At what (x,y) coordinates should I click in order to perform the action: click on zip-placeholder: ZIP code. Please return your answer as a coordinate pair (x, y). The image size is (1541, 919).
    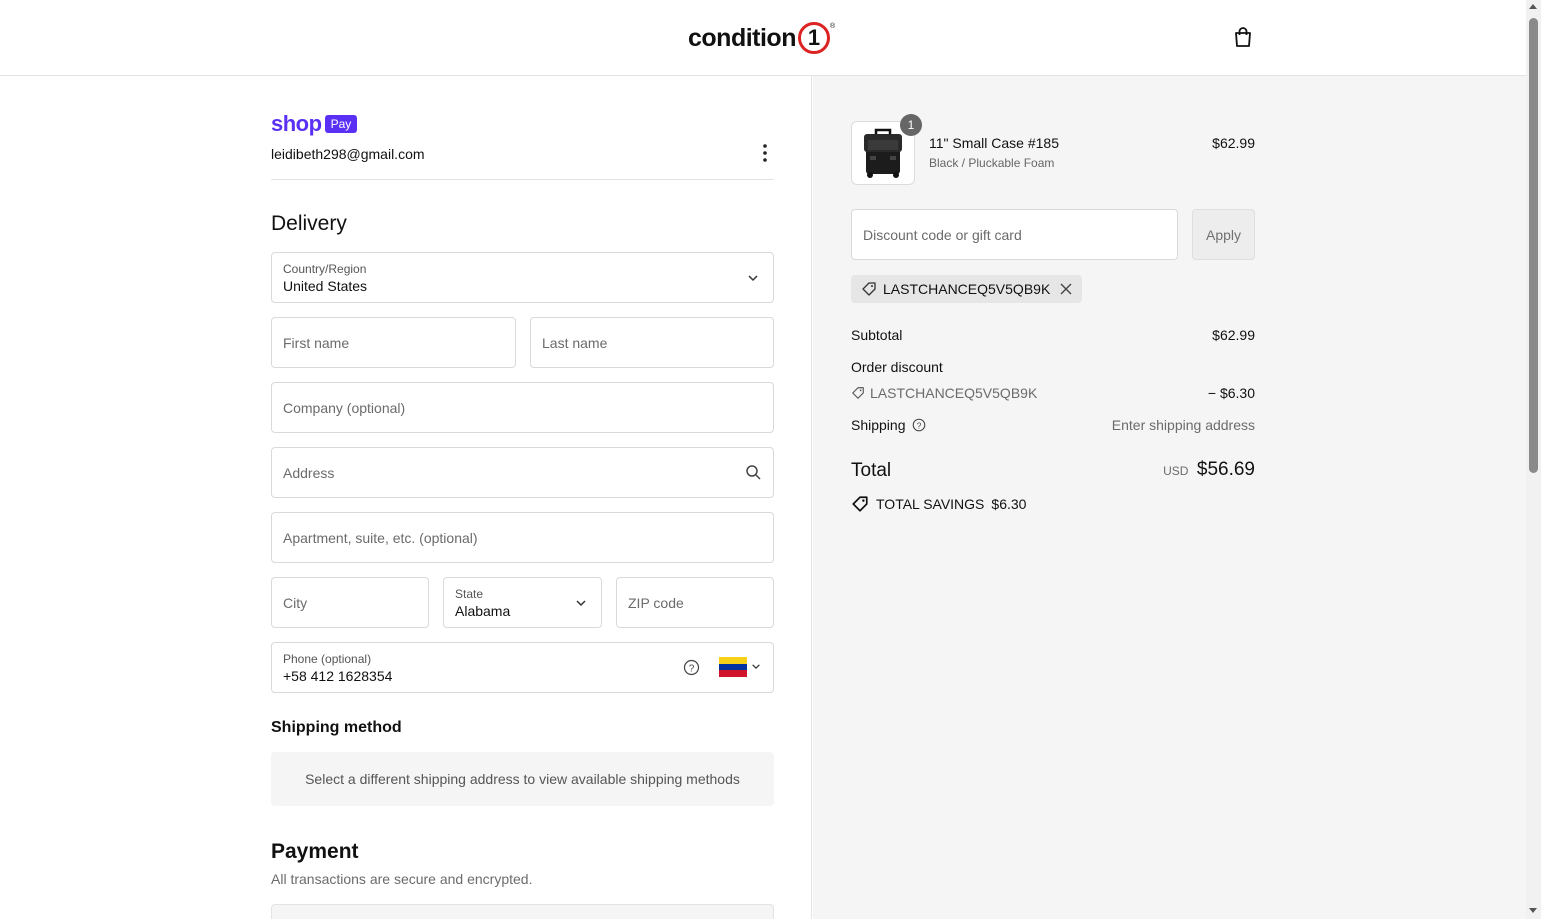
    Looking at the image, I should click on (656, 602).